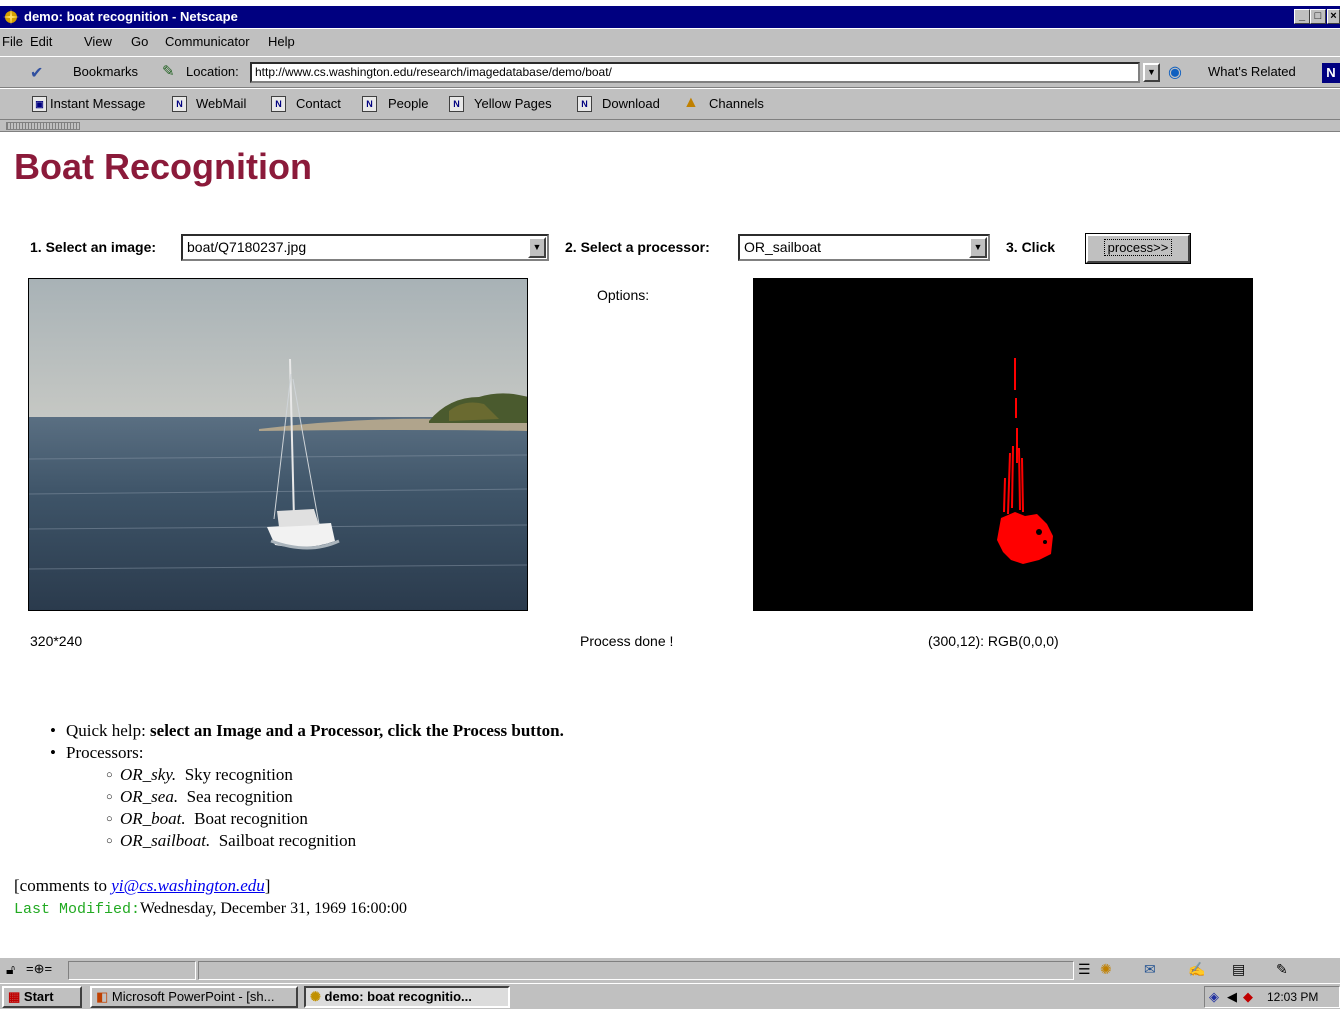 This screenshot has width=1340, height=1009. I want to click on location-icon: ✎, so click(168, 71).